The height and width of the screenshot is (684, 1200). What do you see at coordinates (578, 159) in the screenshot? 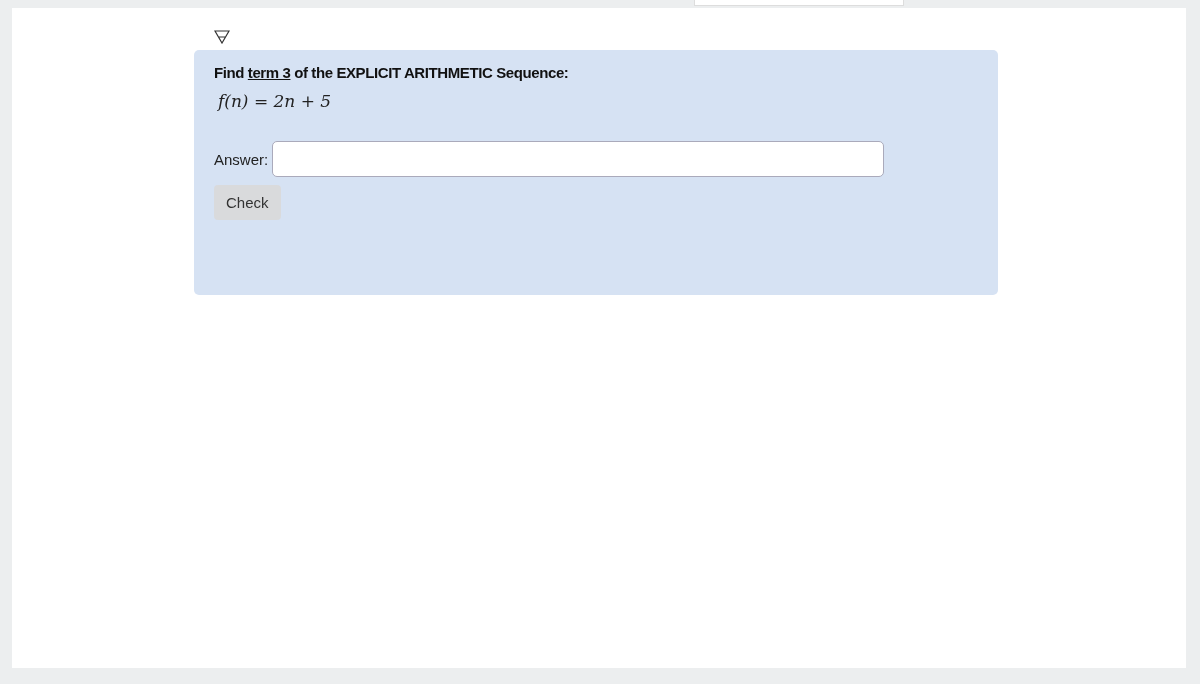
I see `answer-field` at bounding box center [578, 159].